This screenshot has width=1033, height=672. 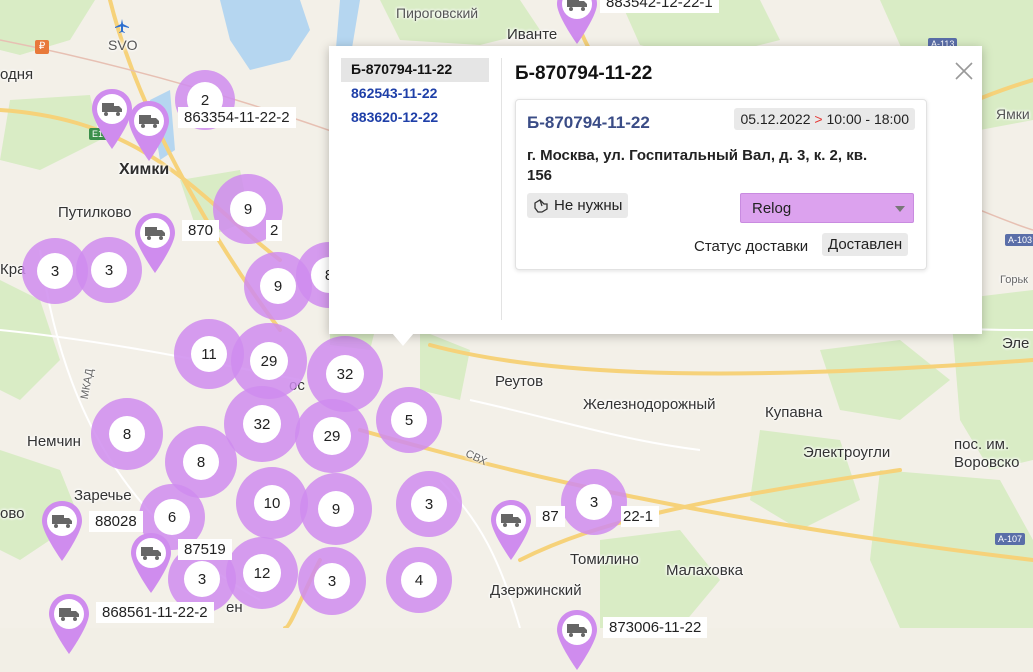 What do you see at coordinates (421, 94) in the screenshot?
I see `order-list-item: 862543-11-22` at bounding box center [421, 94].